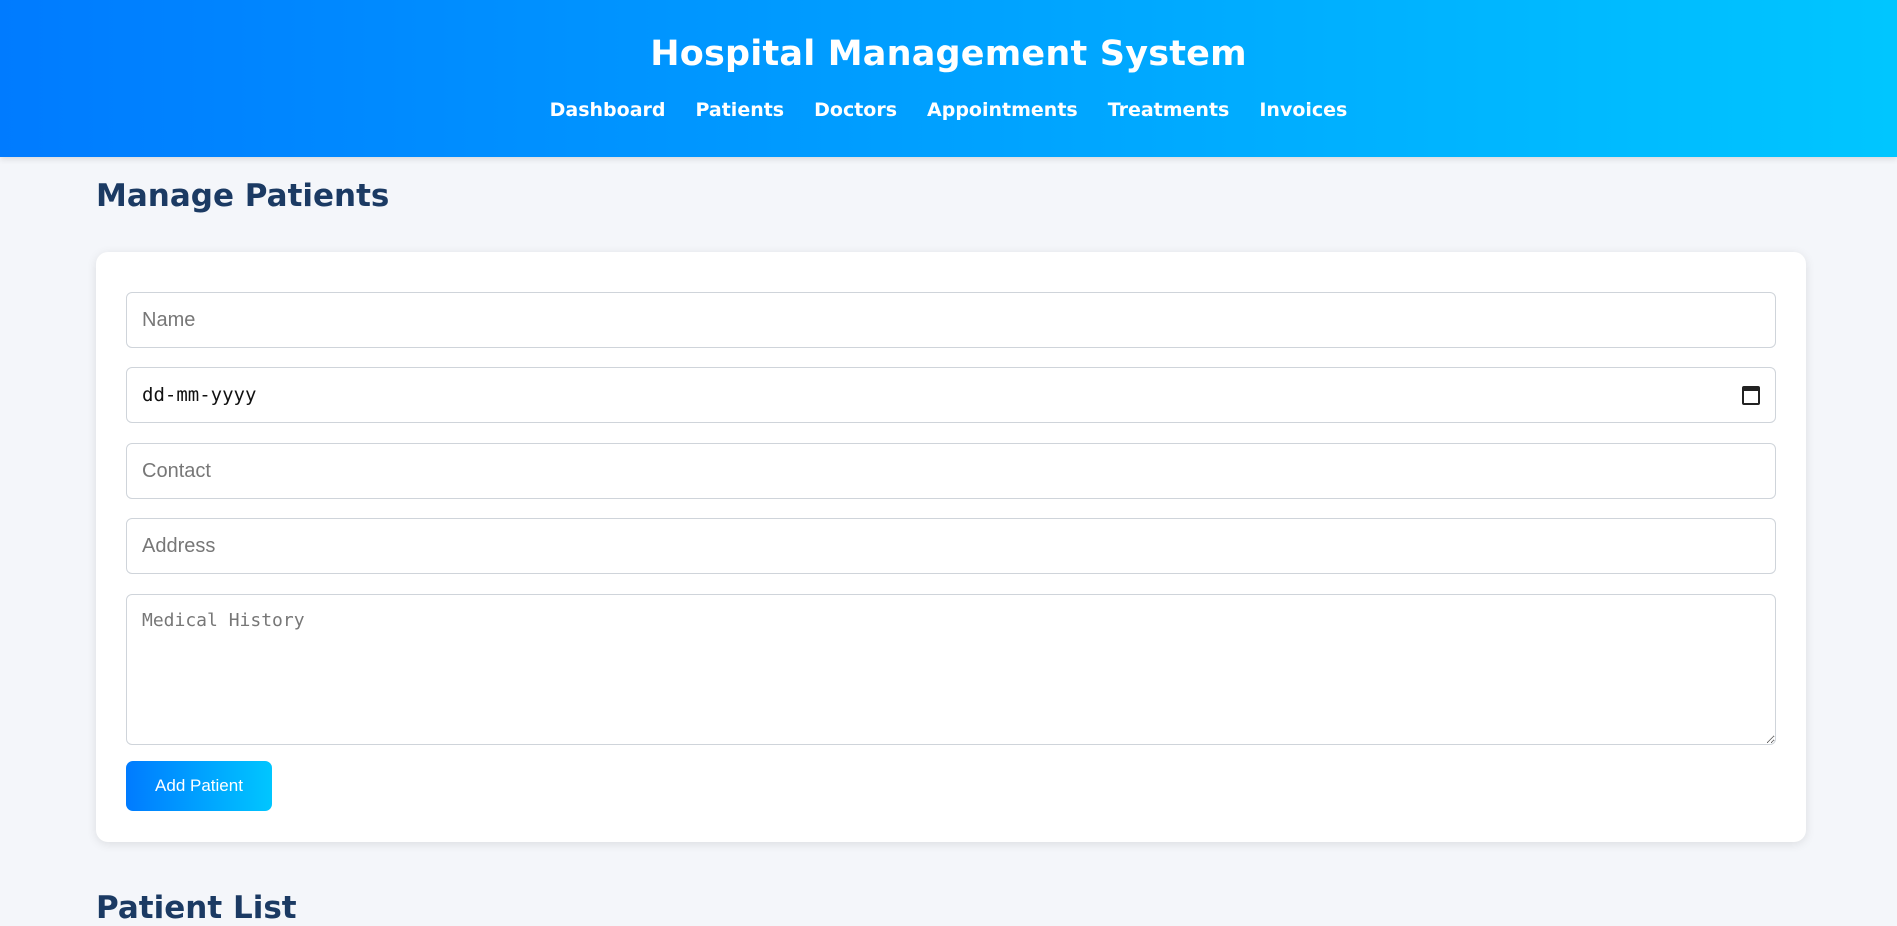 The height and width of the screenshot is (926, 1897). Describe the element at coordinates (1303, 110) in the screenshot. I see `nav-item-invoices: Invoices` at that location.